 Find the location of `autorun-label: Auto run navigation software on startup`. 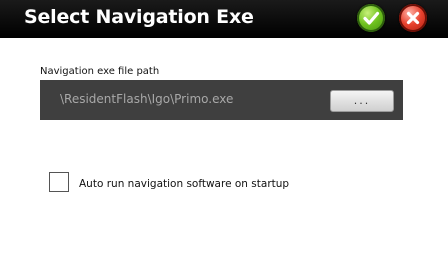

autorun-label: Auto run navigation software on startup is located at coordinates (184, 184).